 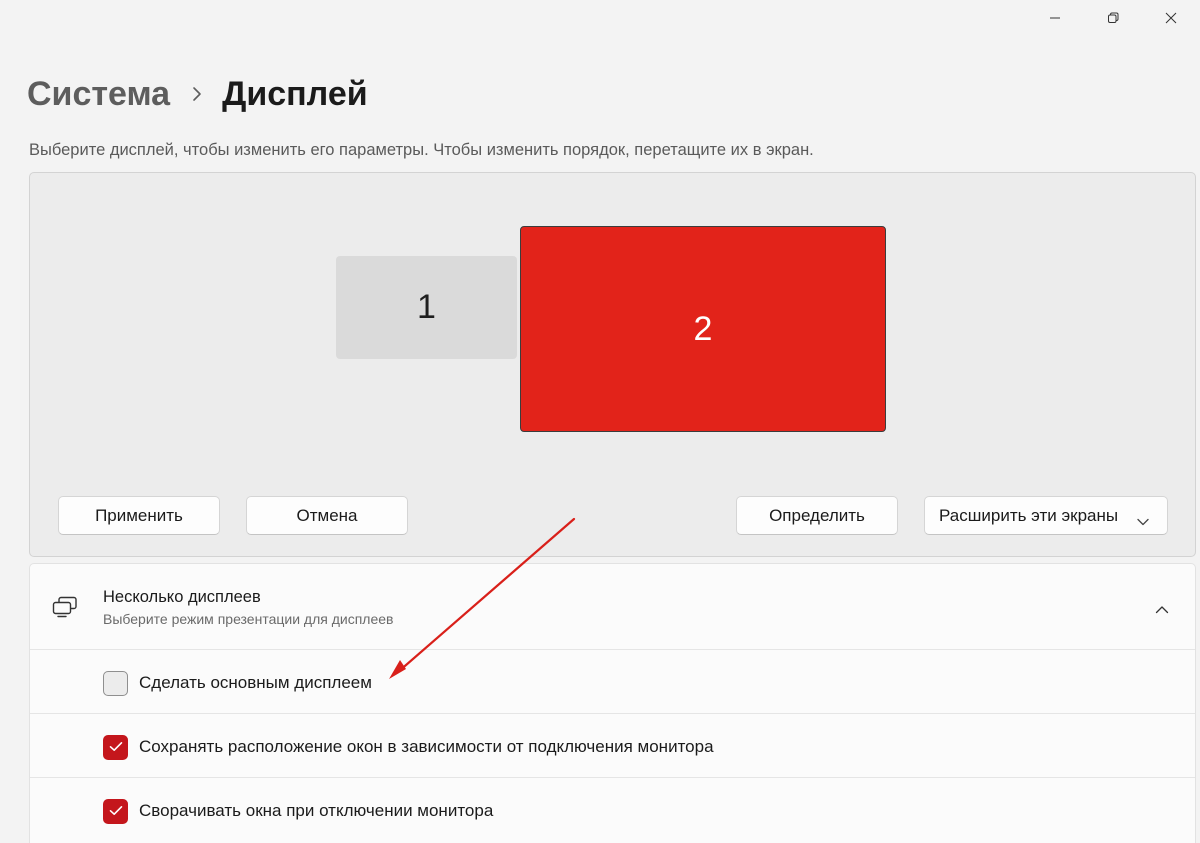 I want to click on restore-button, so click(x=1113, y=18).